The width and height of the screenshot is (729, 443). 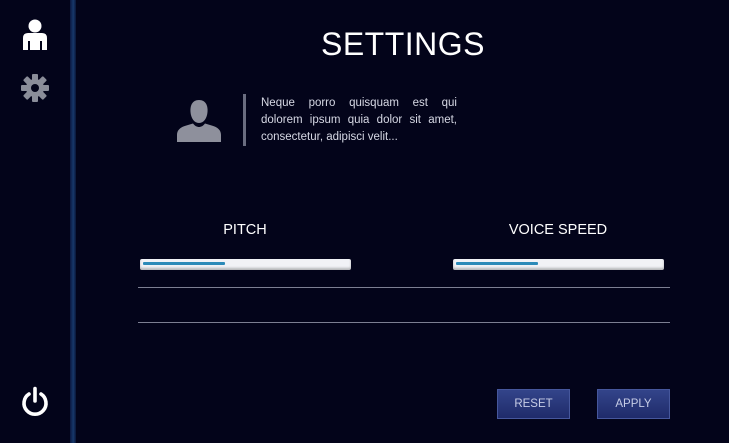 What do you see at coordinates (73, 221) in the screenshot?
I see `sidebar-edge-divider` at bounding box center [73, 221].